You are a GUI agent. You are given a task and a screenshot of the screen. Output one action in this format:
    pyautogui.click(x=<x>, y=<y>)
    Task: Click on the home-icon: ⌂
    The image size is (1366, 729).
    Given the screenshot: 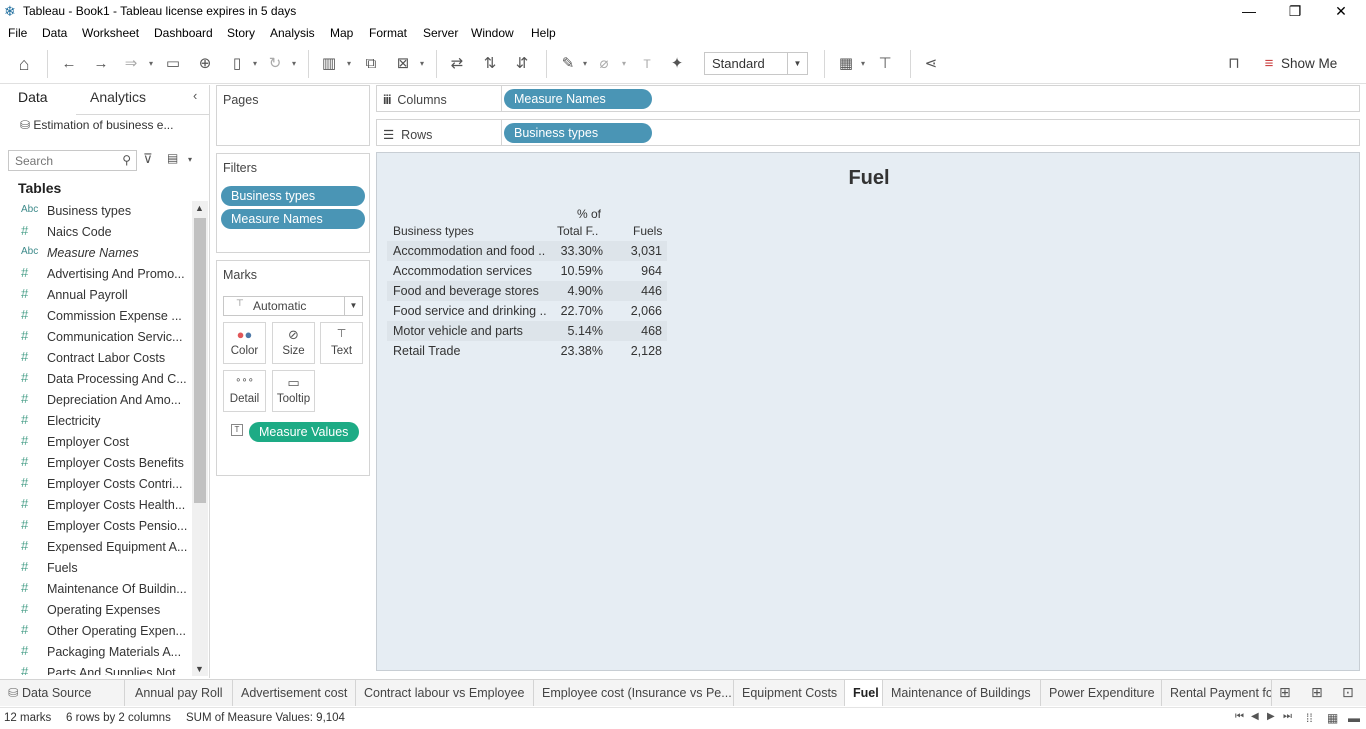 What is the action you would take?
    pyautogui.click(x=24, y=64)
    